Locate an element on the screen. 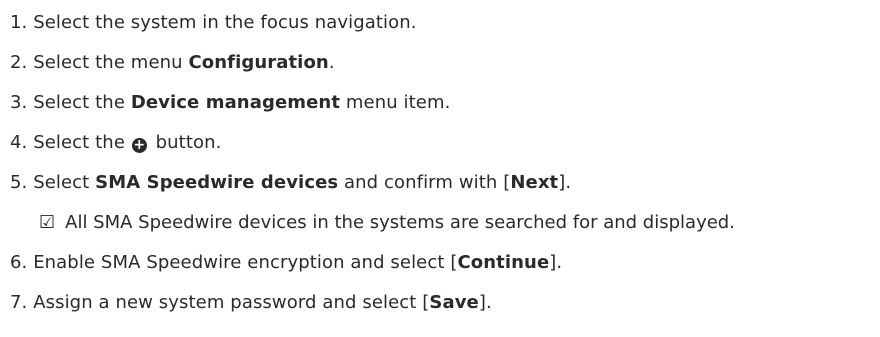 The height and width of the screenshot is (337, 880). step-number: 4. is located at coordinates (19, 142).